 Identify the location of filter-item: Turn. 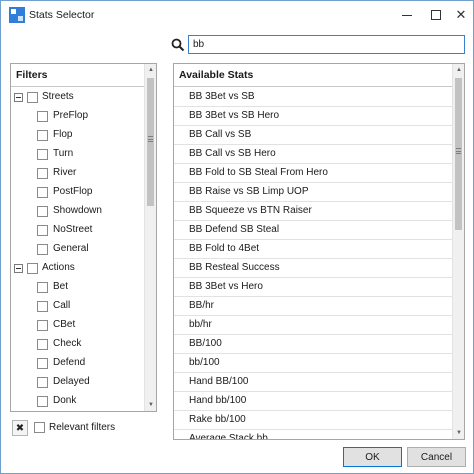
(77, 154).